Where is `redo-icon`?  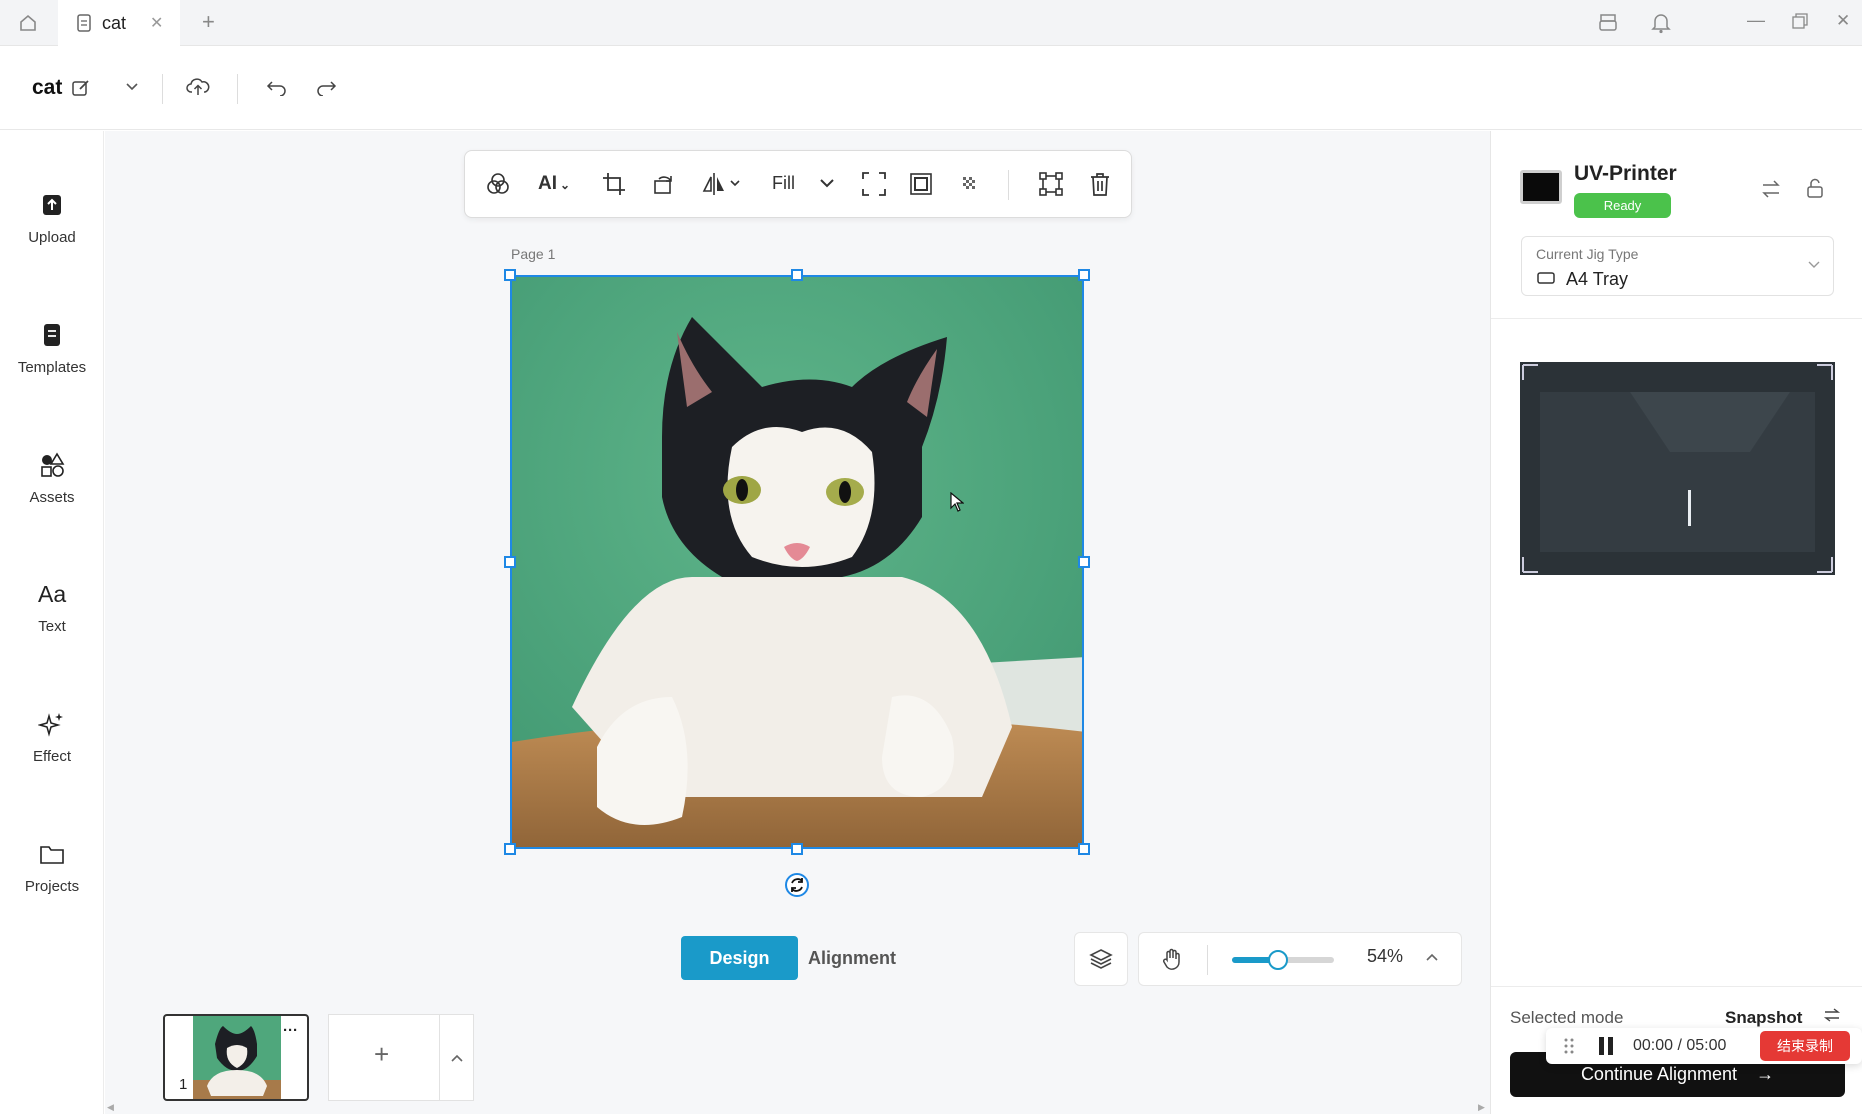 redo-icon is located at coordinates (326, 87).